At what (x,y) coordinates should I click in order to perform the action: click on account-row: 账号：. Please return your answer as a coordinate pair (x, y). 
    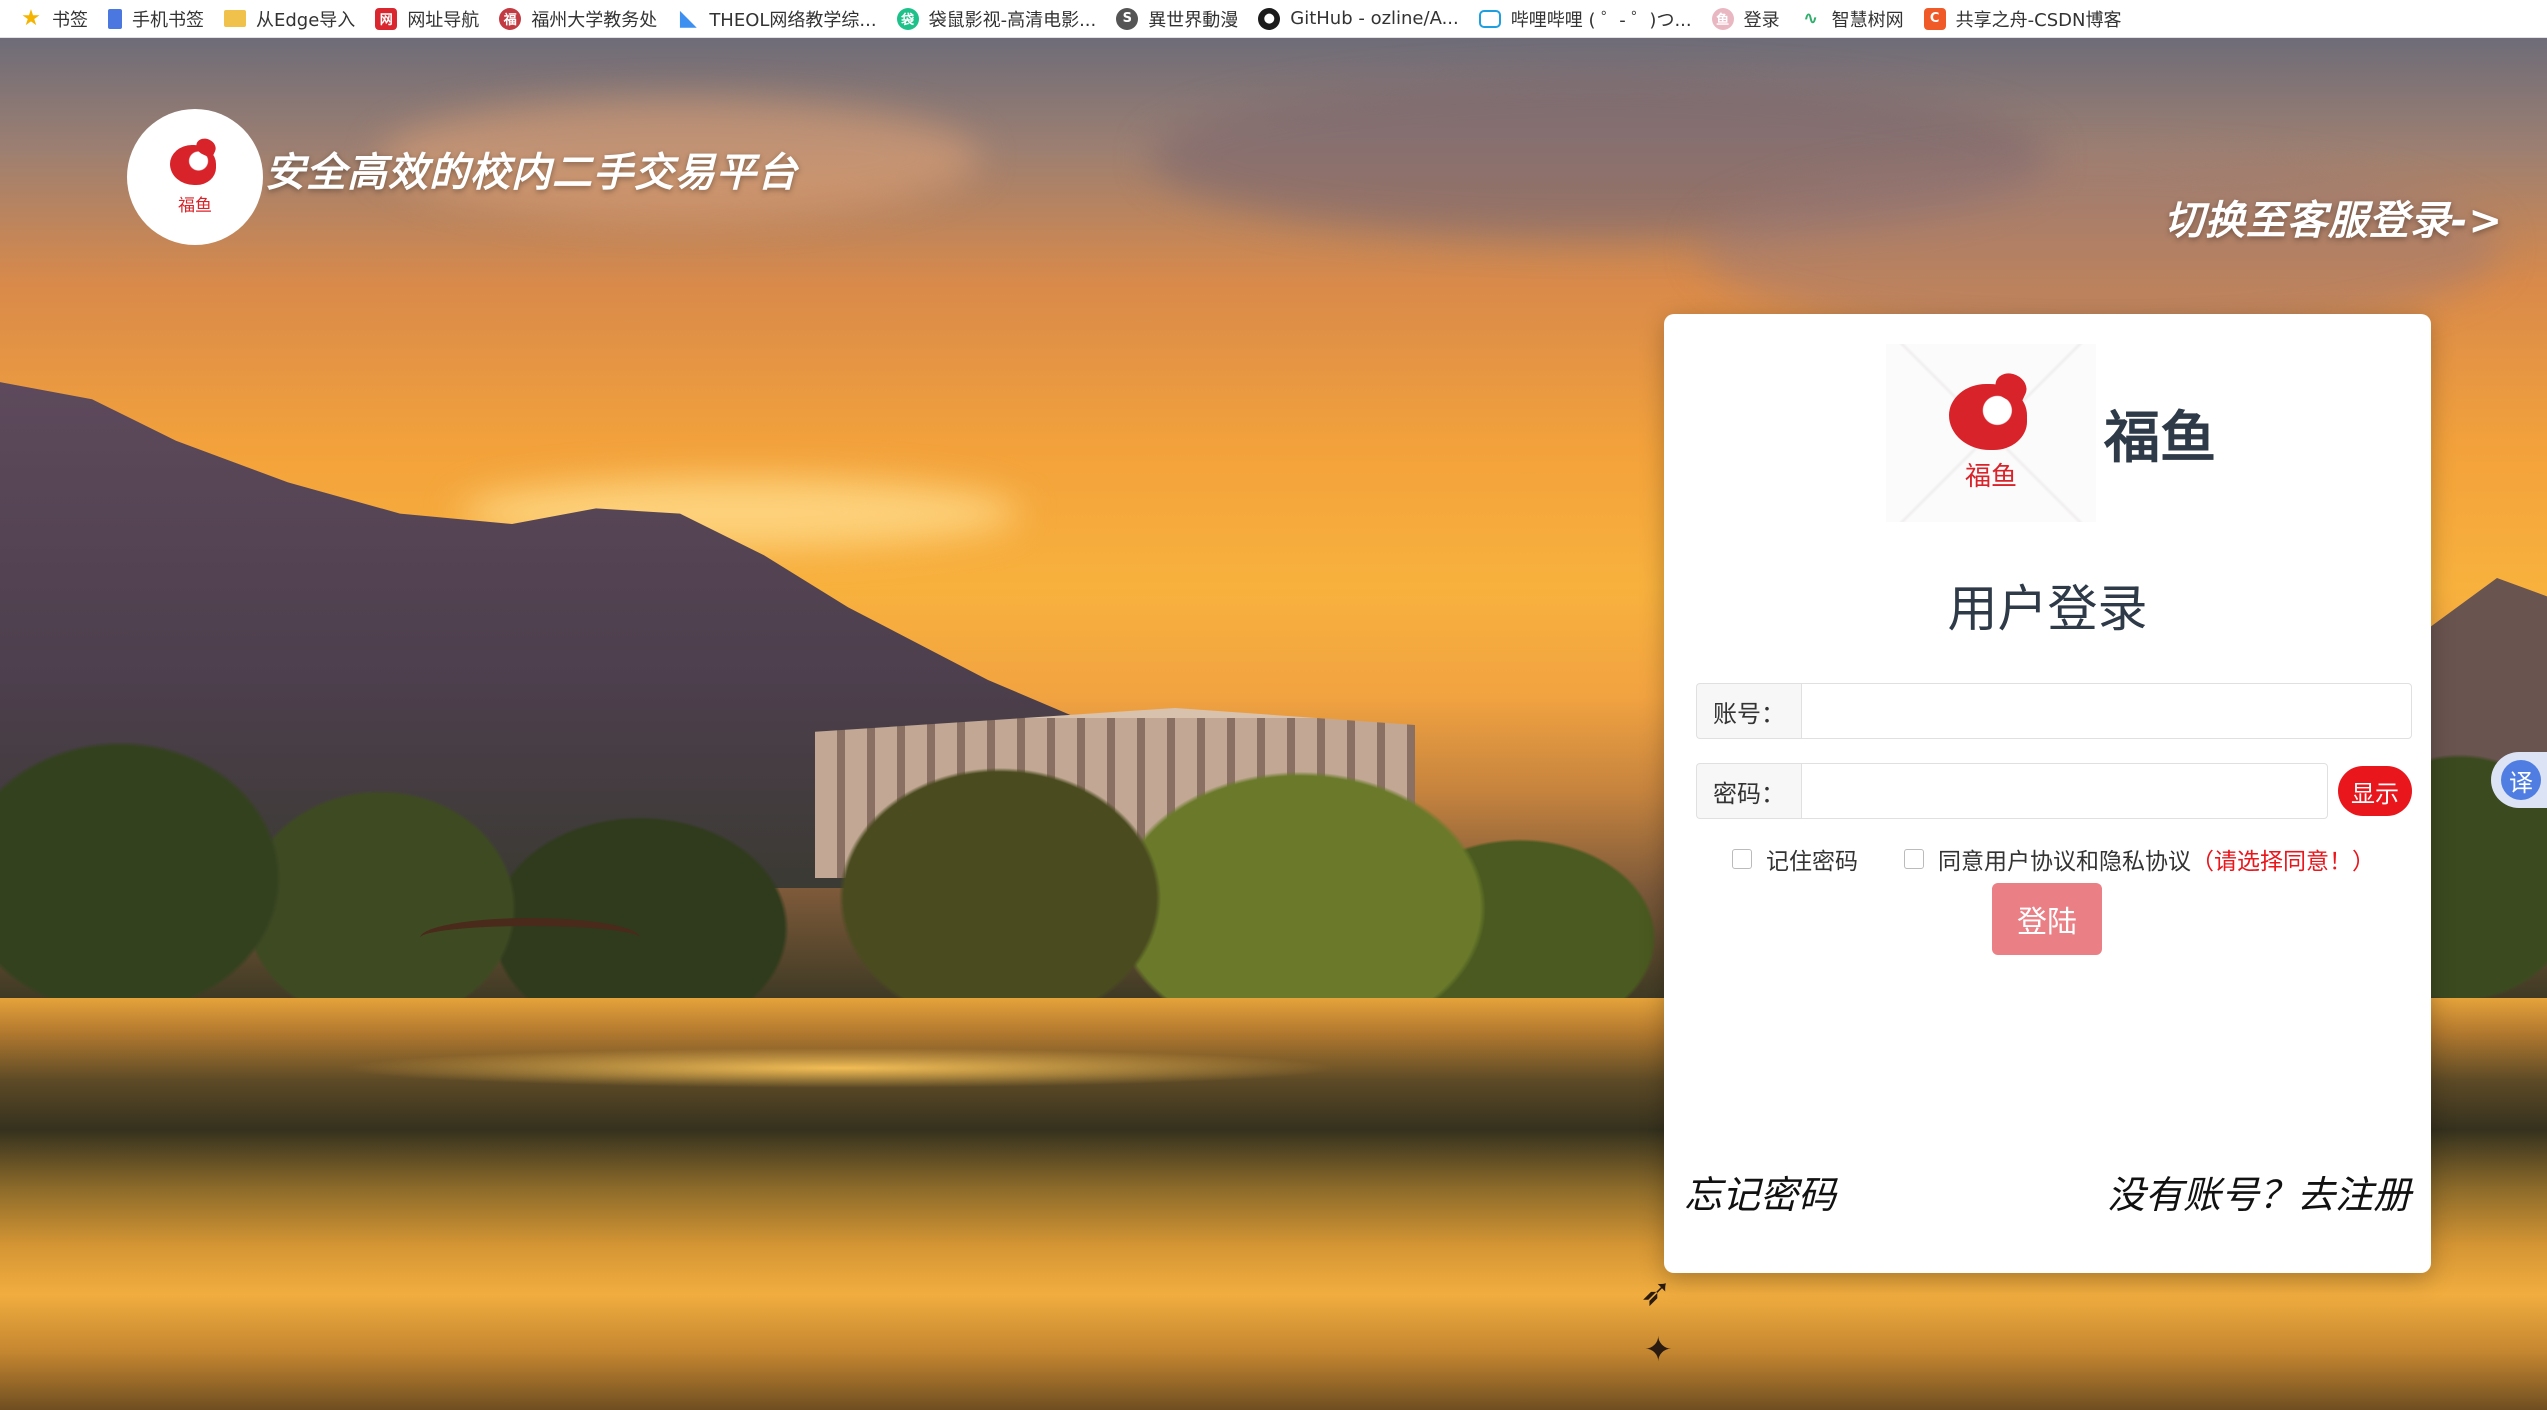
    Looking at the image, I should click on (2054, 711).